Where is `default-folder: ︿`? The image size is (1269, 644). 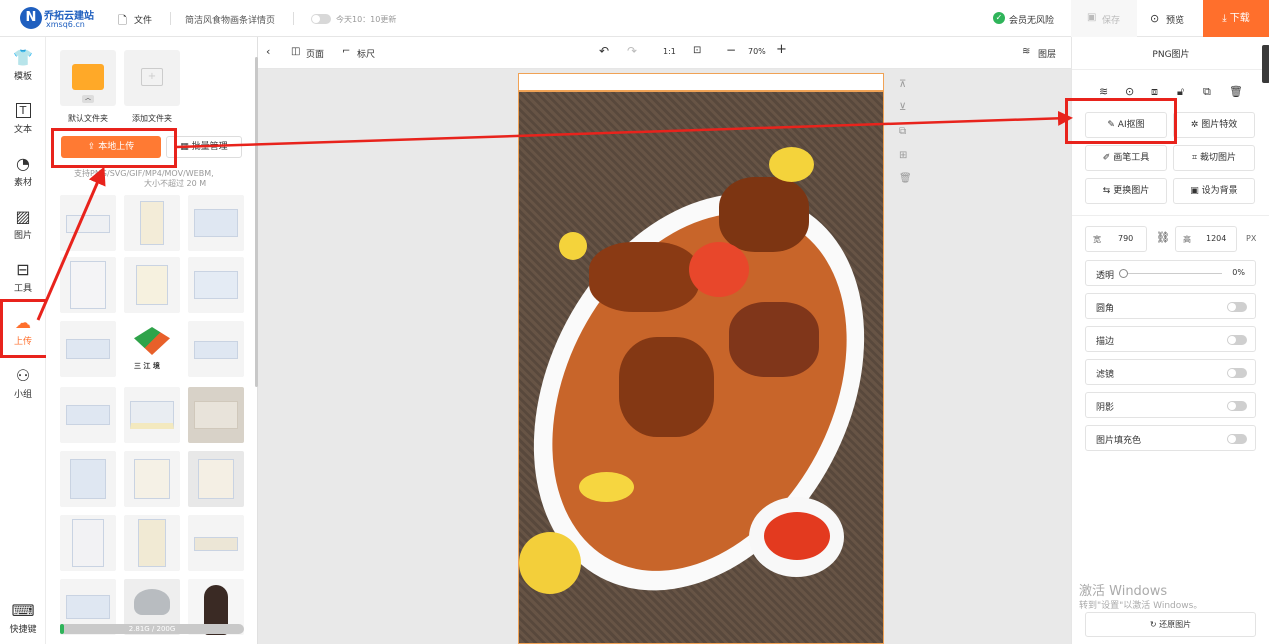
default-folder: ︿ is located at coordinates (88, 78).